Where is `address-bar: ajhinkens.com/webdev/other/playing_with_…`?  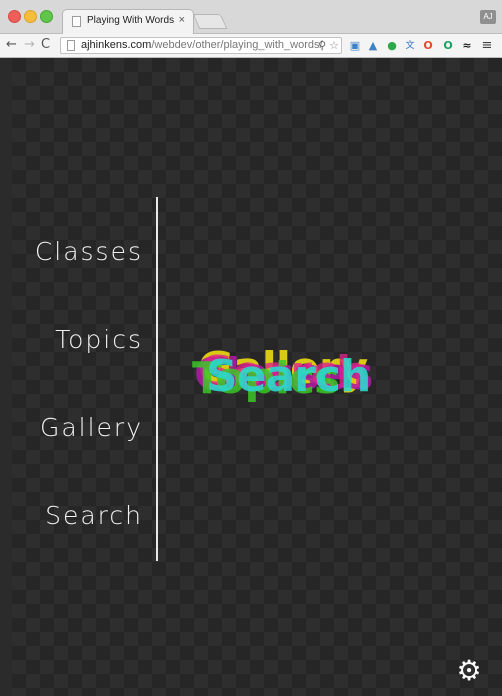 address-bar: ajhinkens.com/webdev/other/playing_with_… is located at coordinates (201, 45).